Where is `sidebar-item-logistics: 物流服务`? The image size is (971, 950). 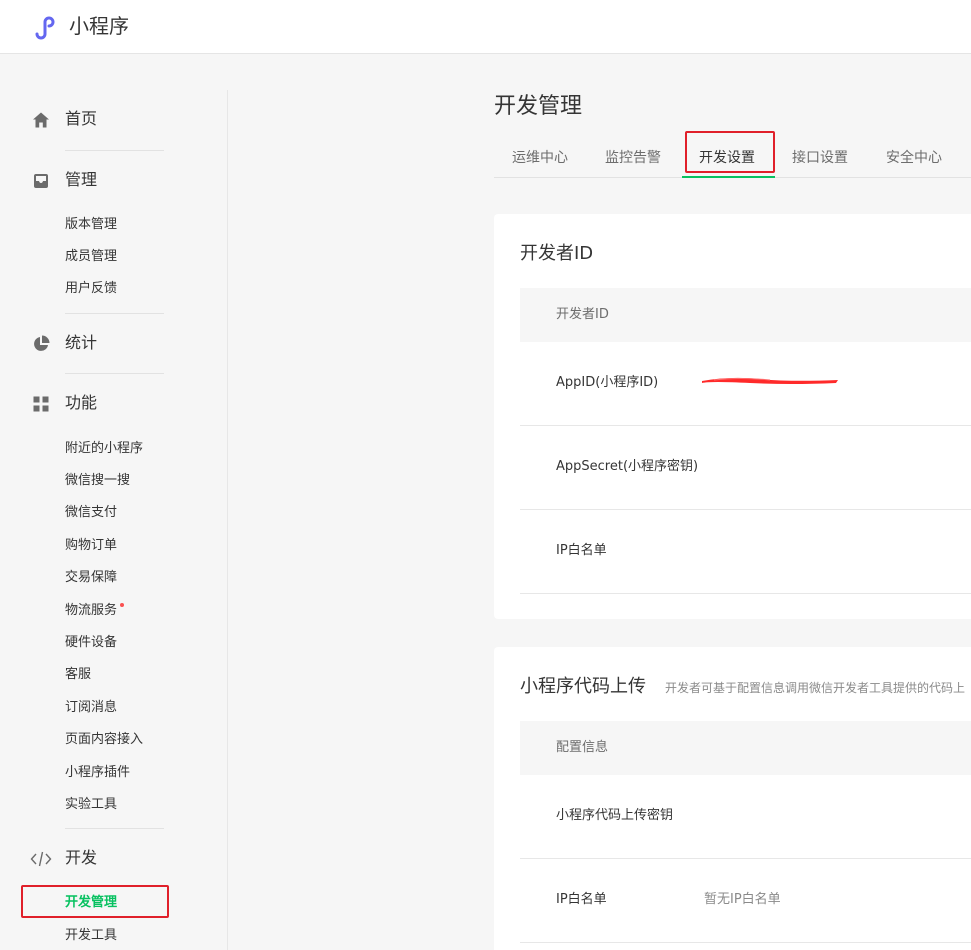
sidebar-item-logistics: 物流服务 is located at coordinates (95, 611).